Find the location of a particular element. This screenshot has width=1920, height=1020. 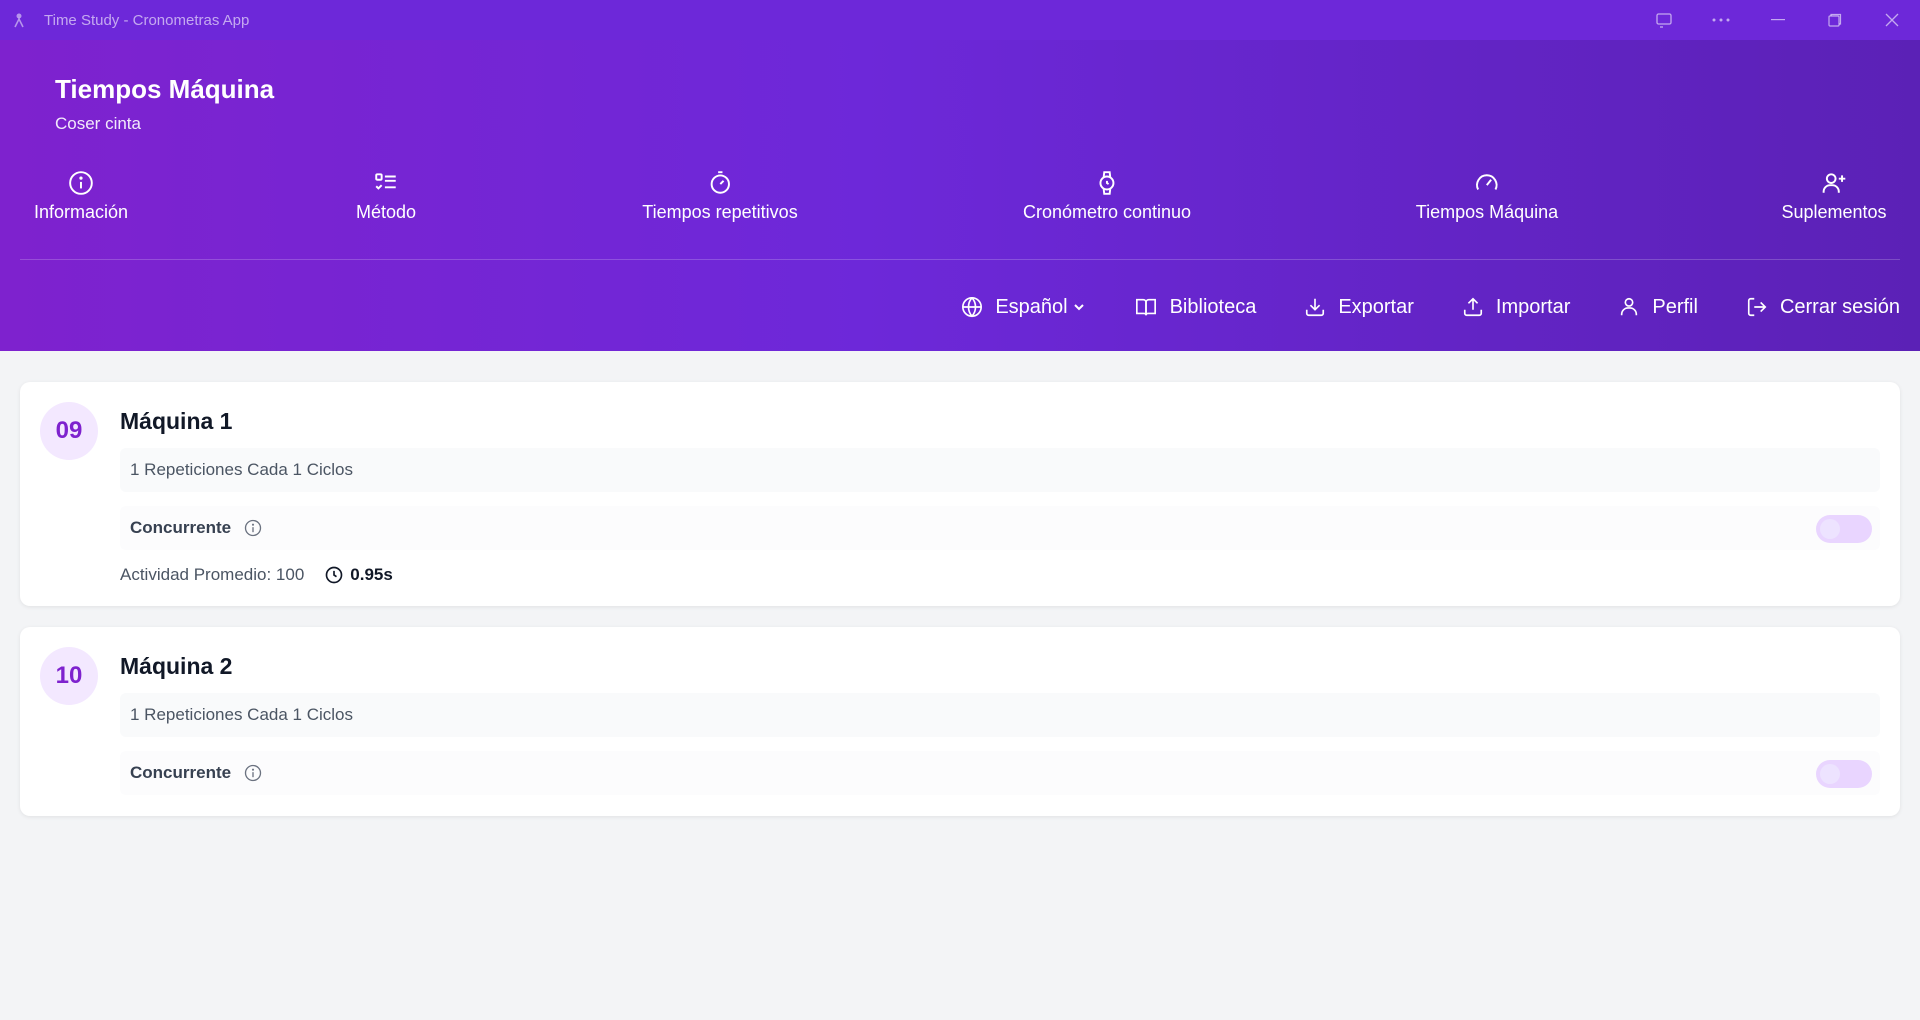

tab-label: Método is located at coordinates (386, 212).